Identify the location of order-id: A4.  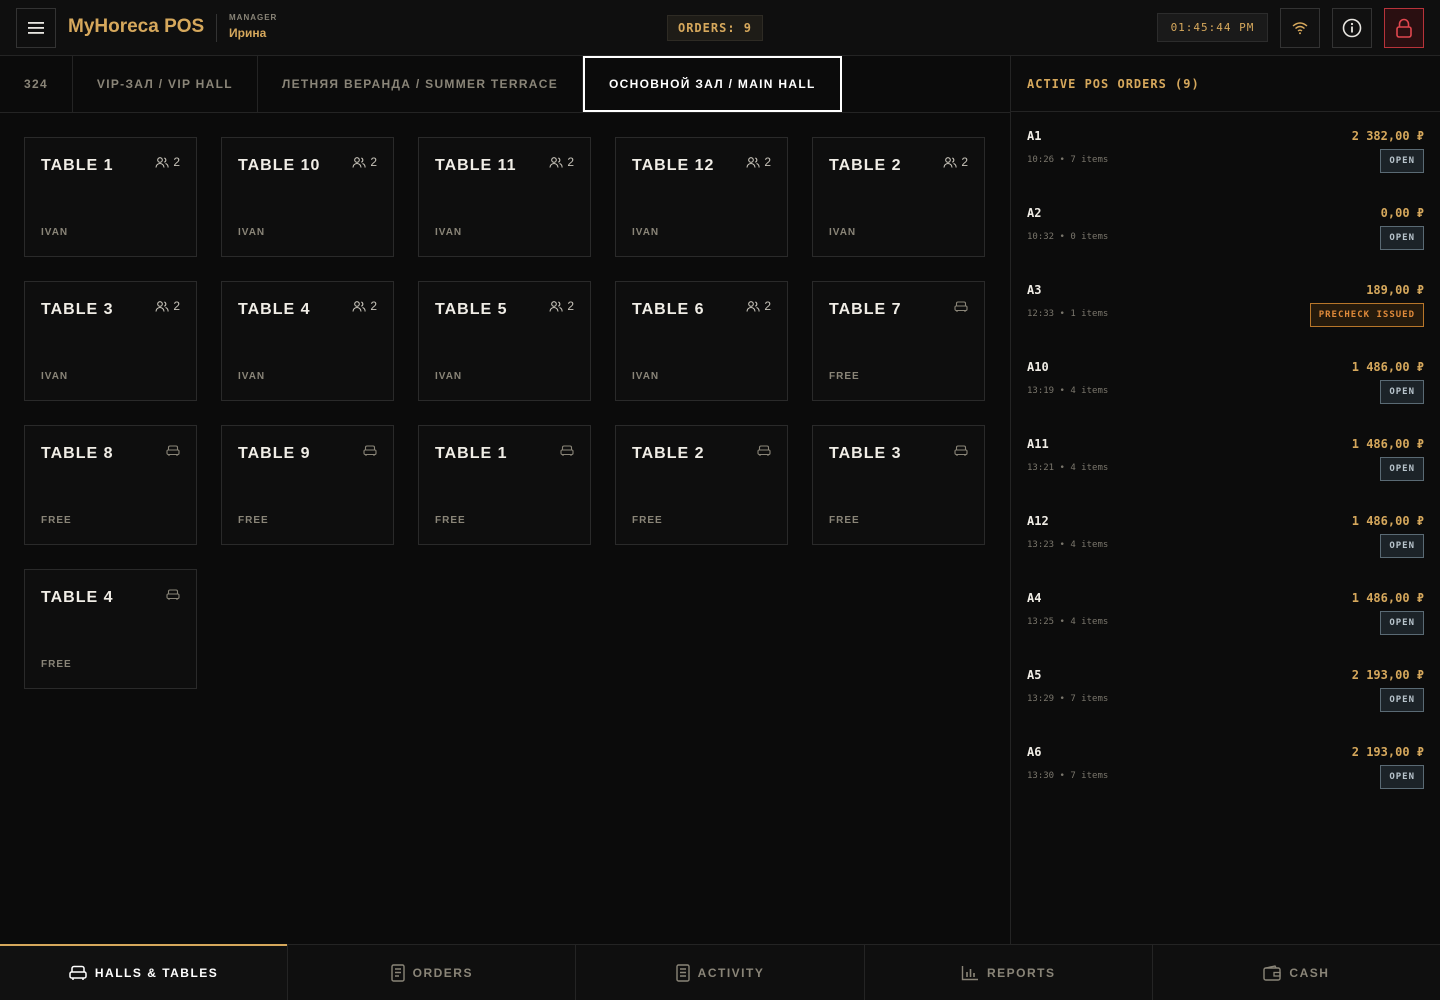
(1034, 598).